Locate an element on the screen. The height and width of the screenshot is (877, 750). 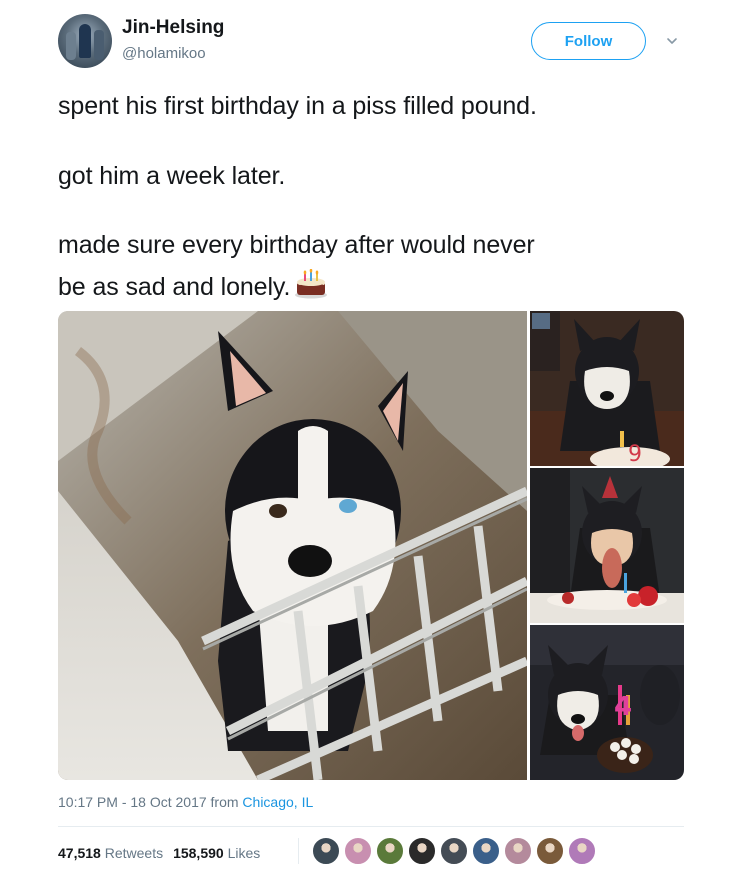
avatar-figure-center is located at coordinates (85, 41).